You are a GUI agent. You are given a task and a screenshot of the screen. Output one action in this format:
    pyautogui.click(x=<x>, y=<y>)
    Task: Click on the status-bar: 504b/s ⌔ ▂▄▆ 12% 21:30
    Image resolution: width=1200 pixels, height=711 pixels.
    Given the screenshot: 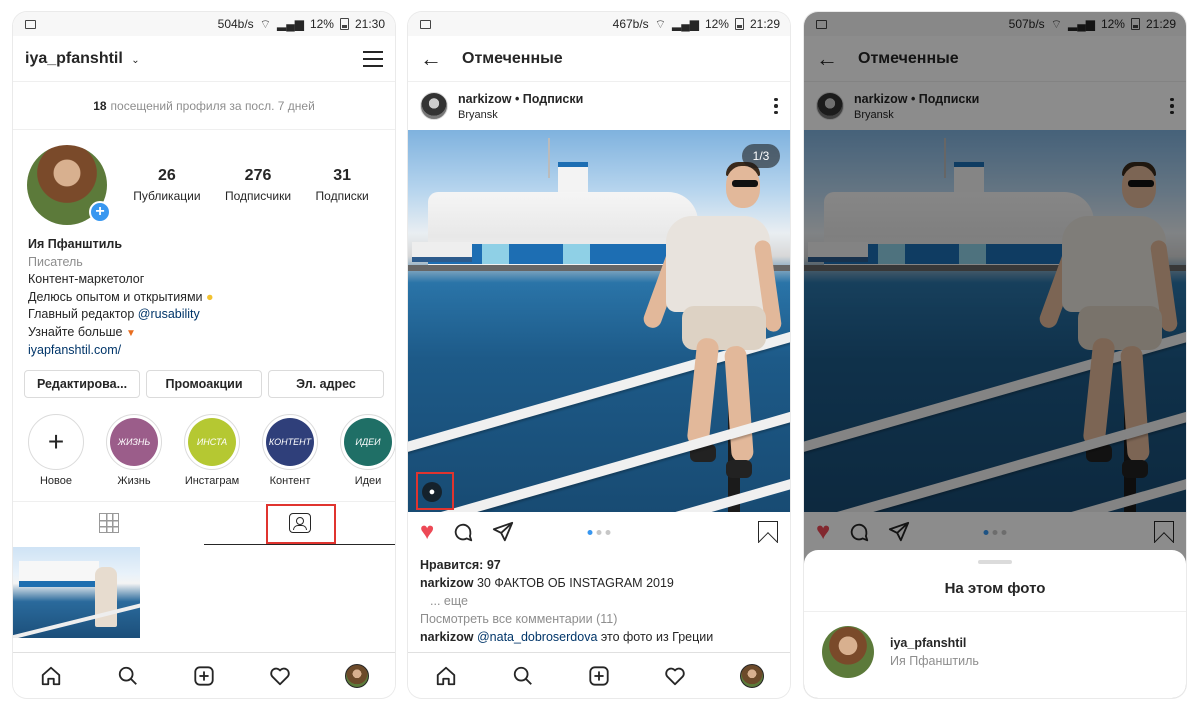 What is the action you would take?
    pyautogui.click(x=204, y=24)
    